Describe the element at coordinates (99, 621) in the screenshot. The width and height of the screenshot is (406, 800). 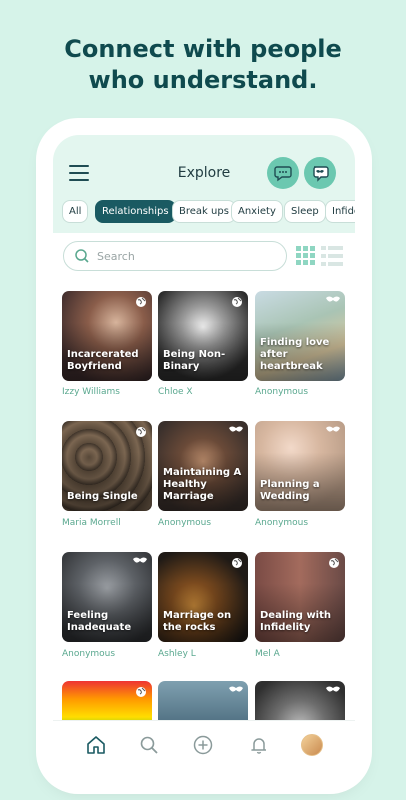
I see `group-title: Feeling Inadequate` at that location.